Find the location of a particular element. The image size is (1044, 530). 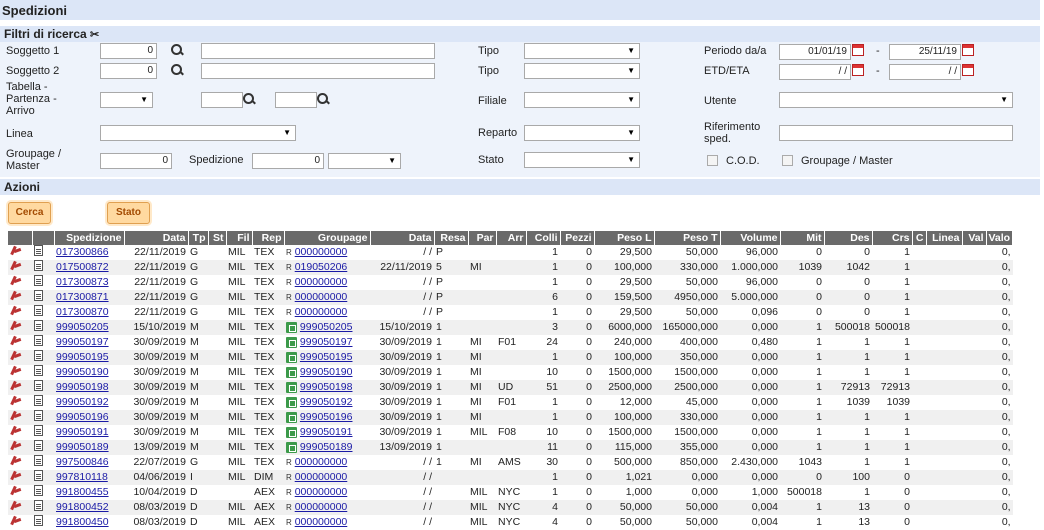

spedizione-link: 017300871 is located at coordinates (82, 297).